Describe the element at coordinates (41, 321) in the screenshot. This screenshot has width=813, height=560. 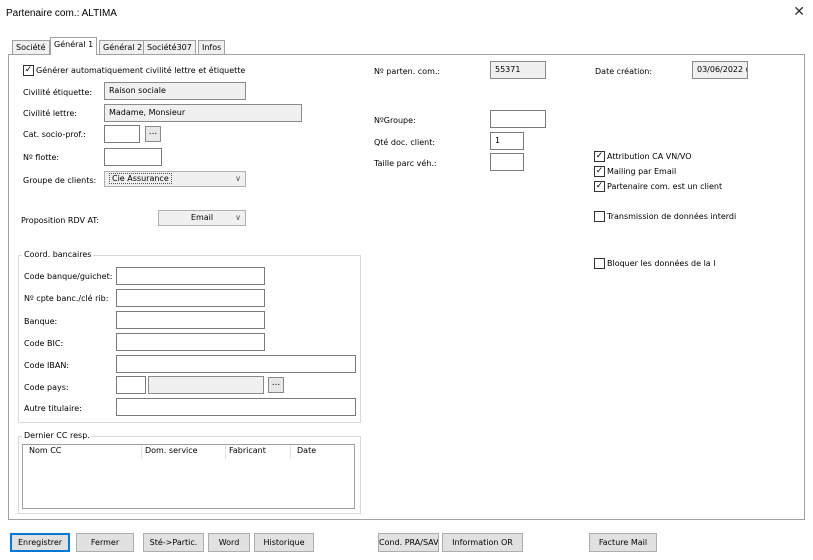
I see `banque-label: Banque:` at that location.